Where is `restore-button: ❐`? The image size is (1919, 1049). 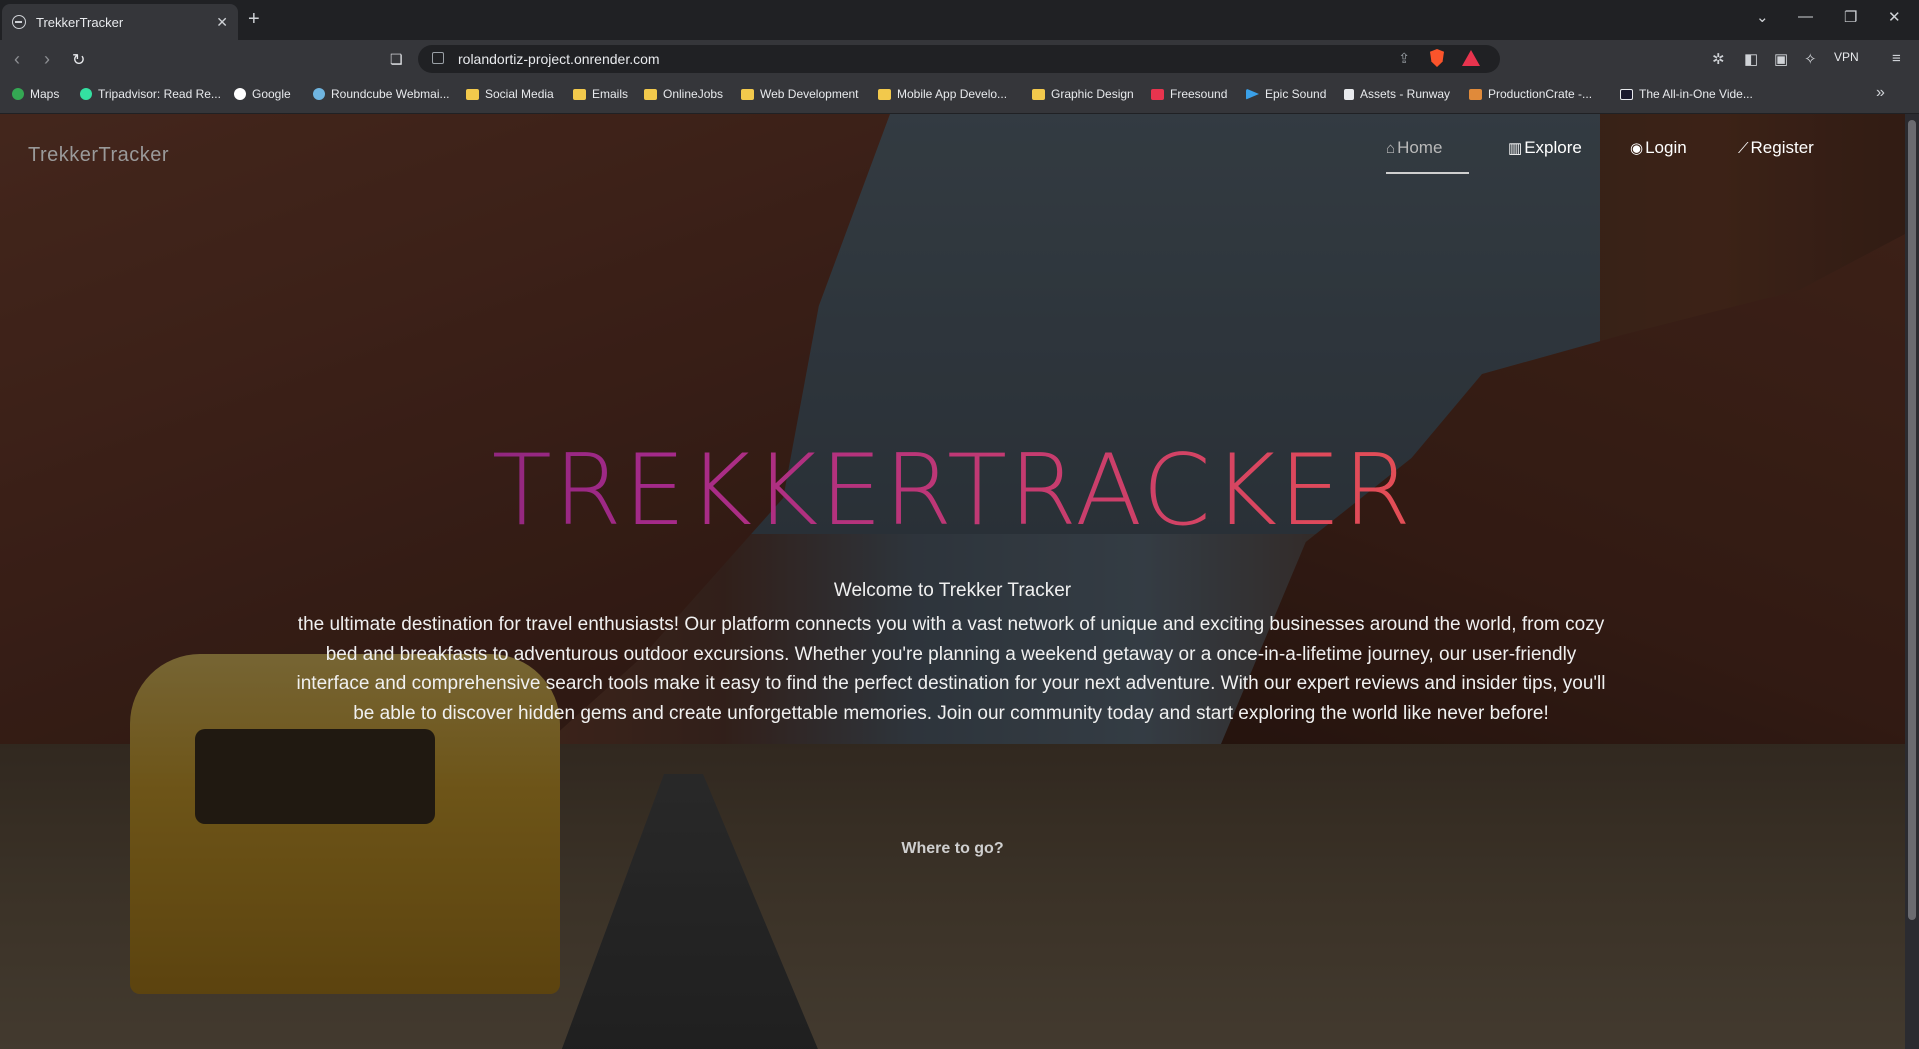 restore-button: ❐ is located at coordinates (1850, 17).